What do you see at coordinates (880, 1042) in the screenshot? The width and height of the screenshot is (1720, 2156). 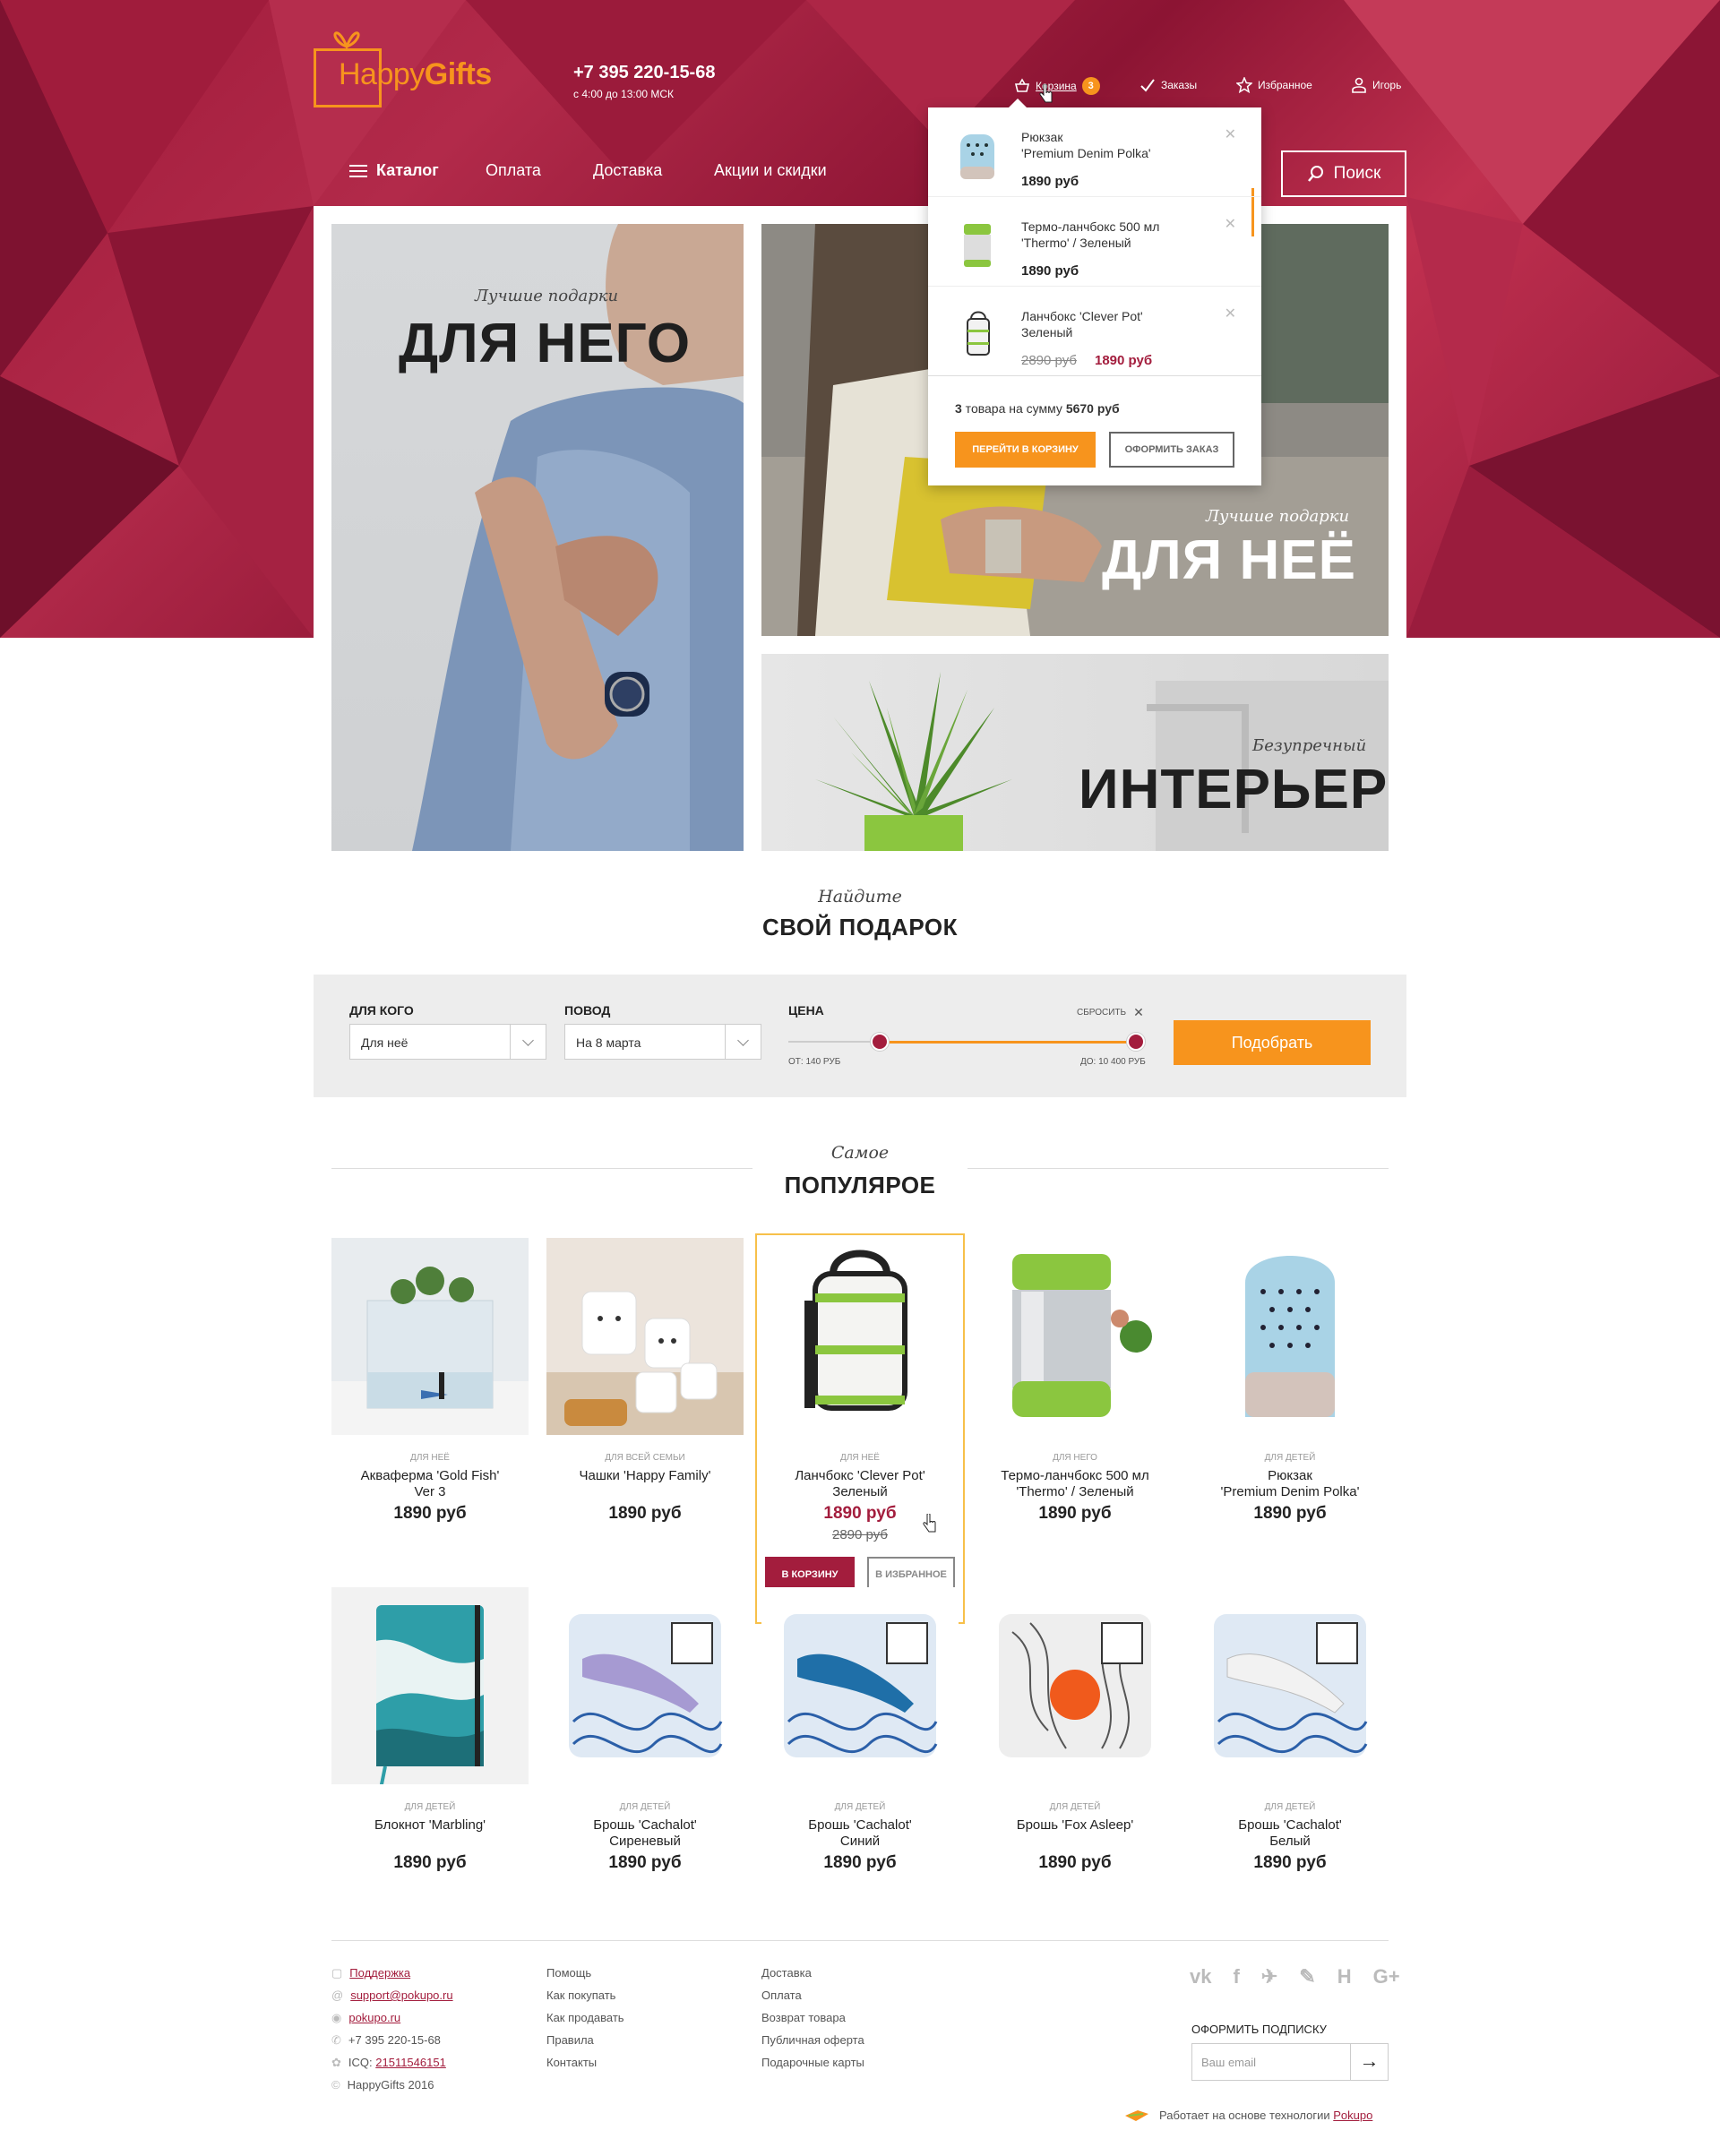 I see `price-min-handle` at bounding box center [880, 1042].